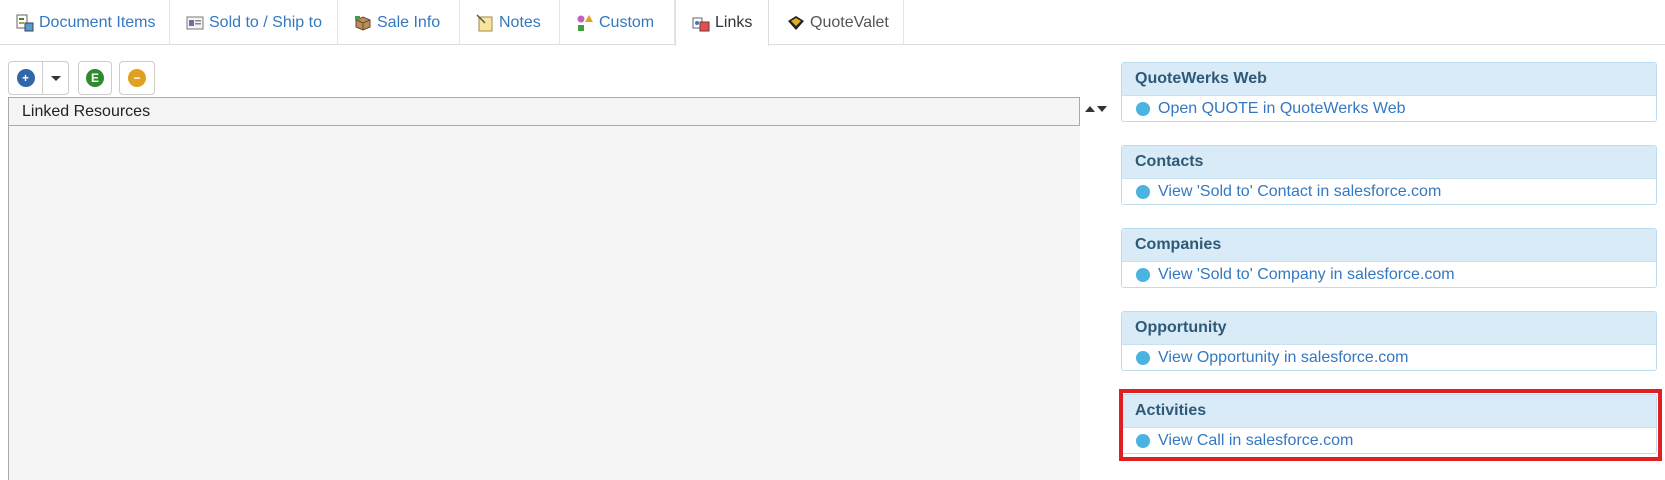 This screenshot has height=480, width=1665. Describe the element at coordinates (849, 22) in the screenshot. I see `tab-label: QuoteValet` at that location.